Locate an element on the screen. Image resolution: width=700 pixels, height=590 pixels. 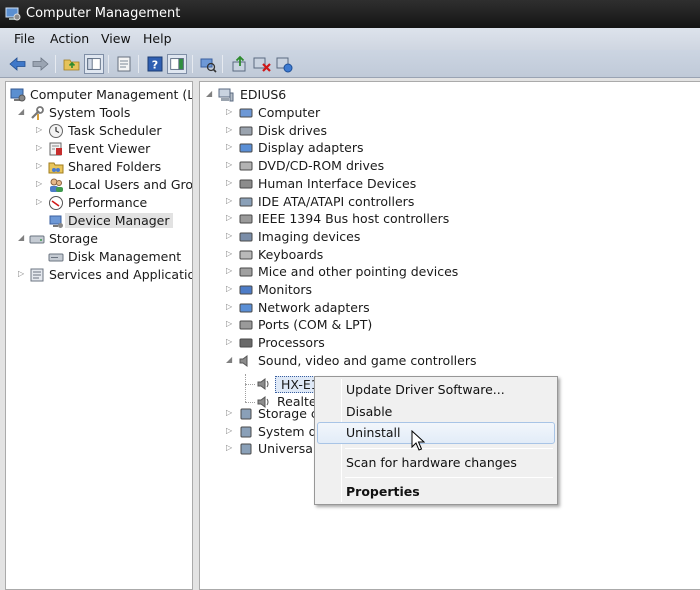
menu-view: View is located at coordinates (116, 38).